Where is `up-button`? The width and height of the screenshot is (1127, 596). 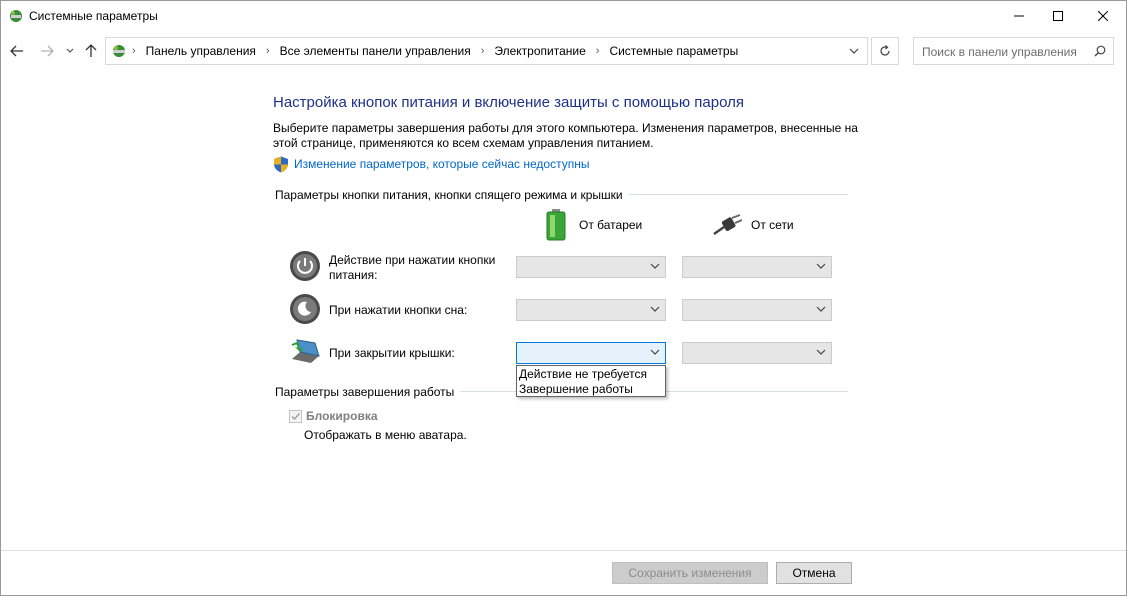 up-button is located at coordinates (91, 51).